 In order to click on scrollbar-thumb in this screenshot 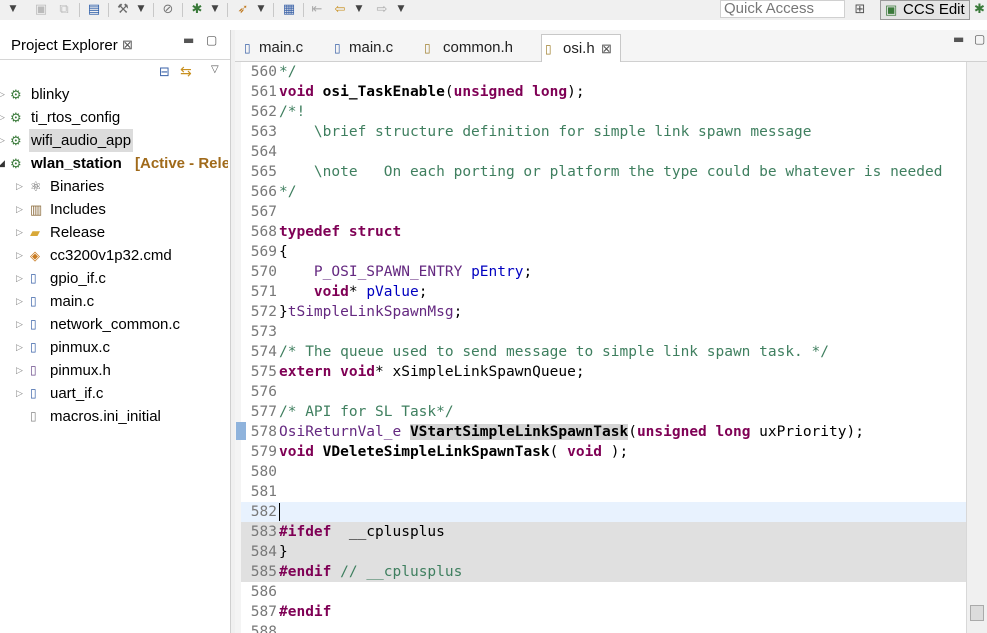, I will do `click(977, 613)`.